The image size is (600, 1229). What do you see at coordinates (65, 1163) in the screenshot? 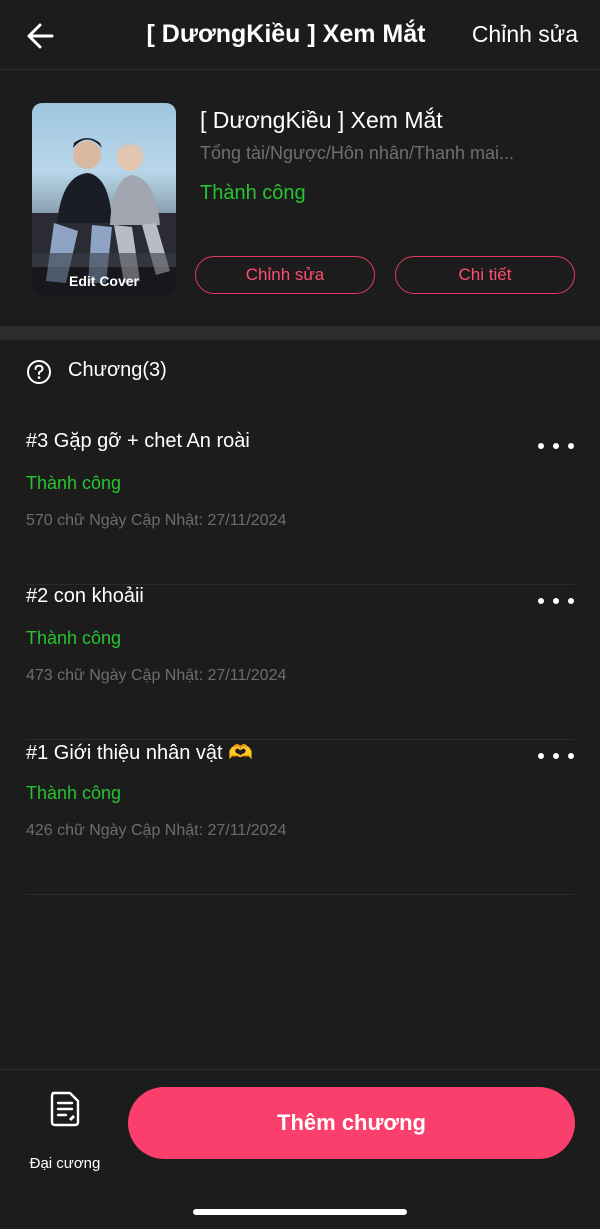
I see `outline-label: Đại cương` at bounding box center [65, 1163].